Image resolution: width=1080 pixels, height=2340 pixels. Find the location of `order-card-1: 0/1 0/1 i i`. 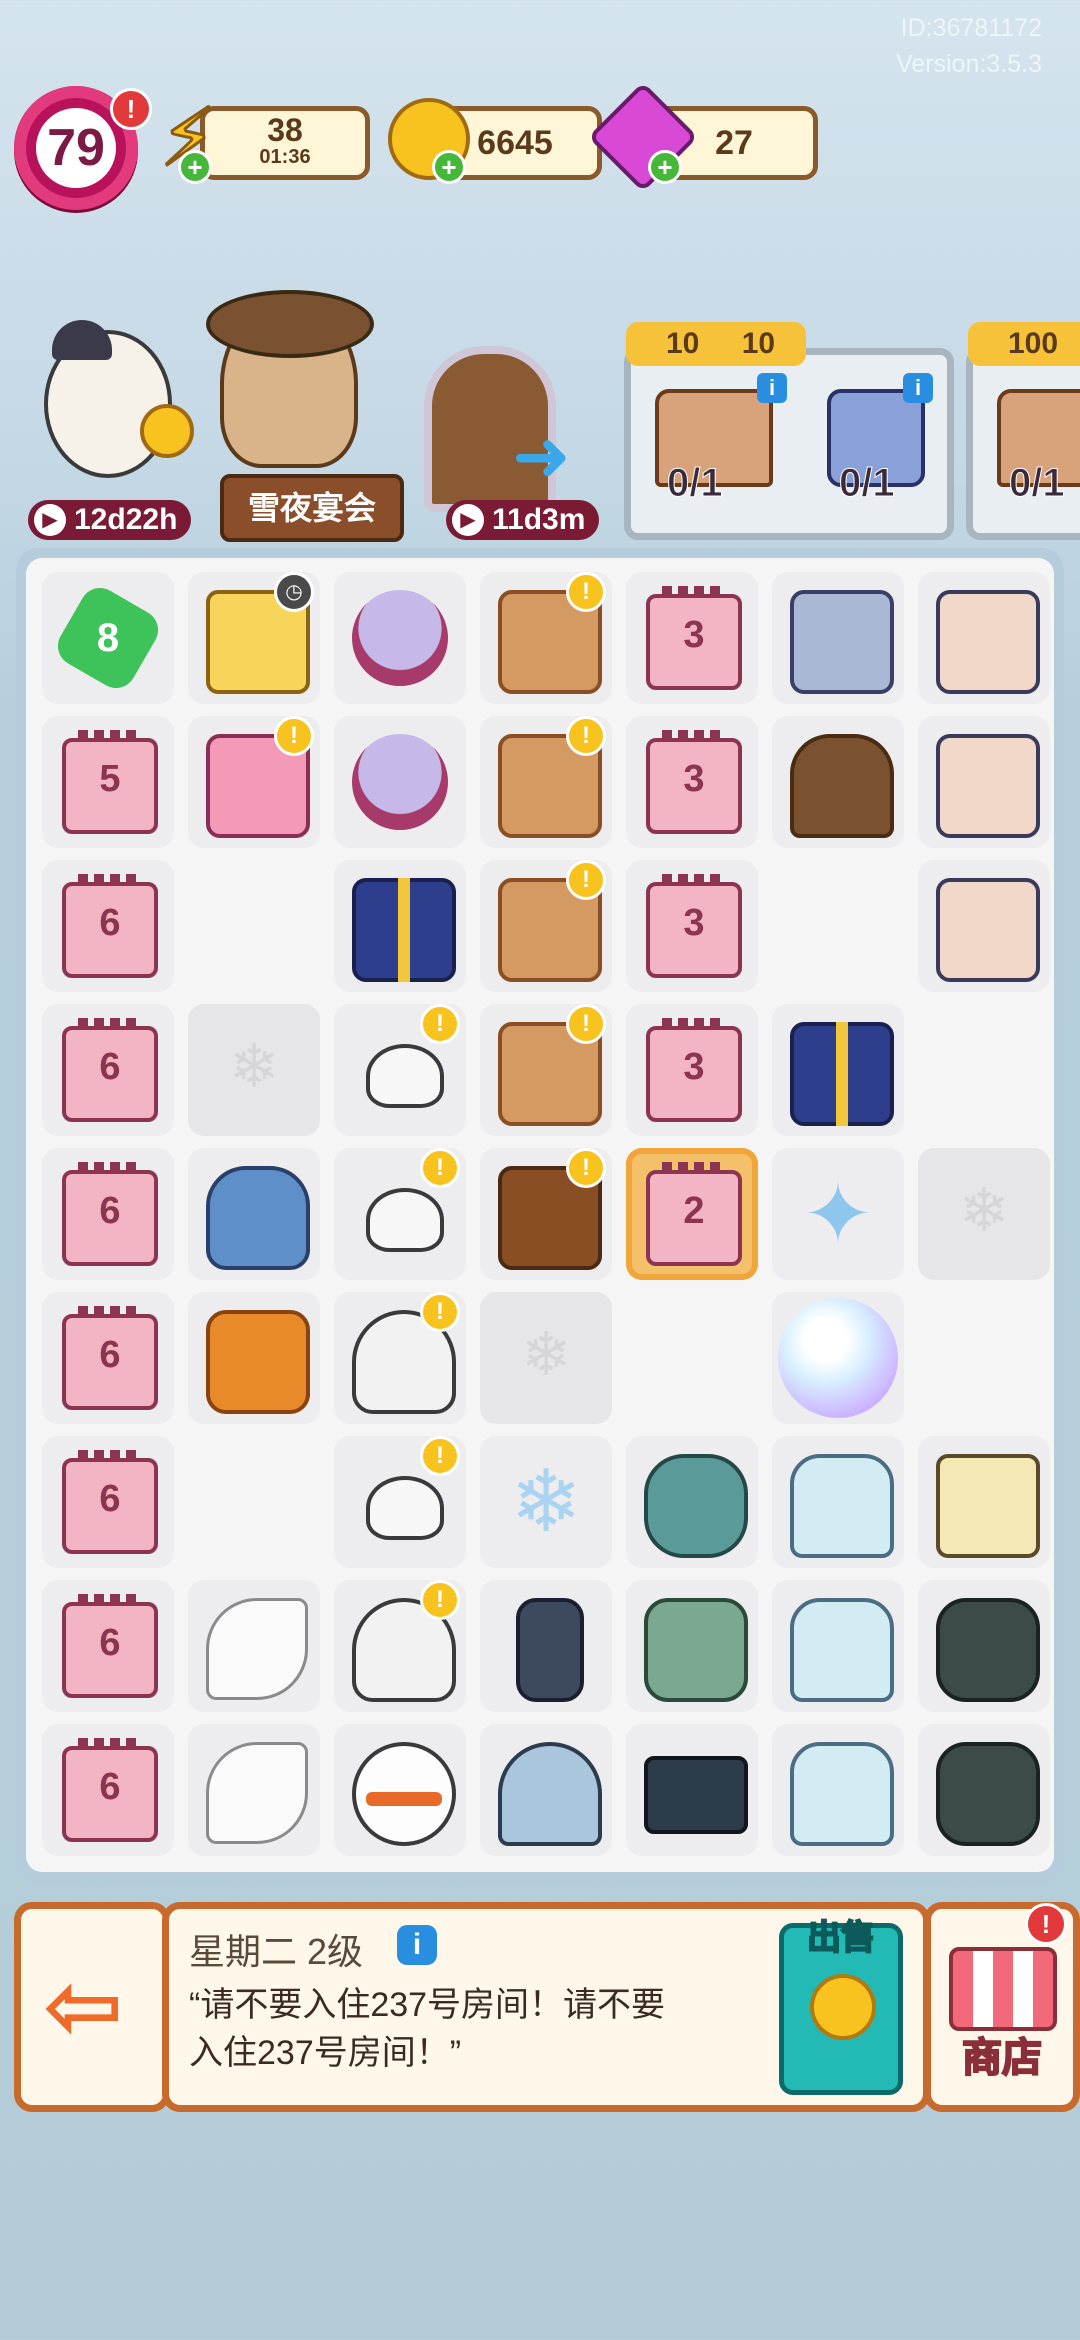

order-card-1: 0/1 0/1 i i is located at coordinates (789, 444).